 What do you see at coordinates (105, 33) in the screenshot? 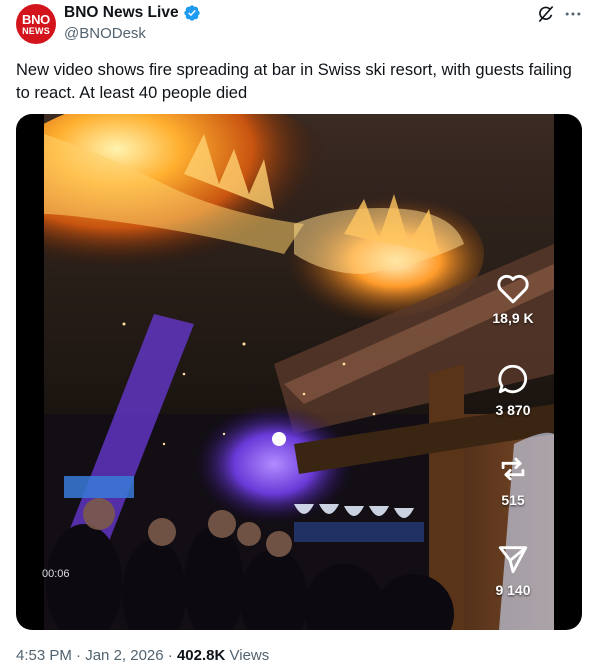
I see `author-handle: @BNODesk` at bounding box center [105, 33].